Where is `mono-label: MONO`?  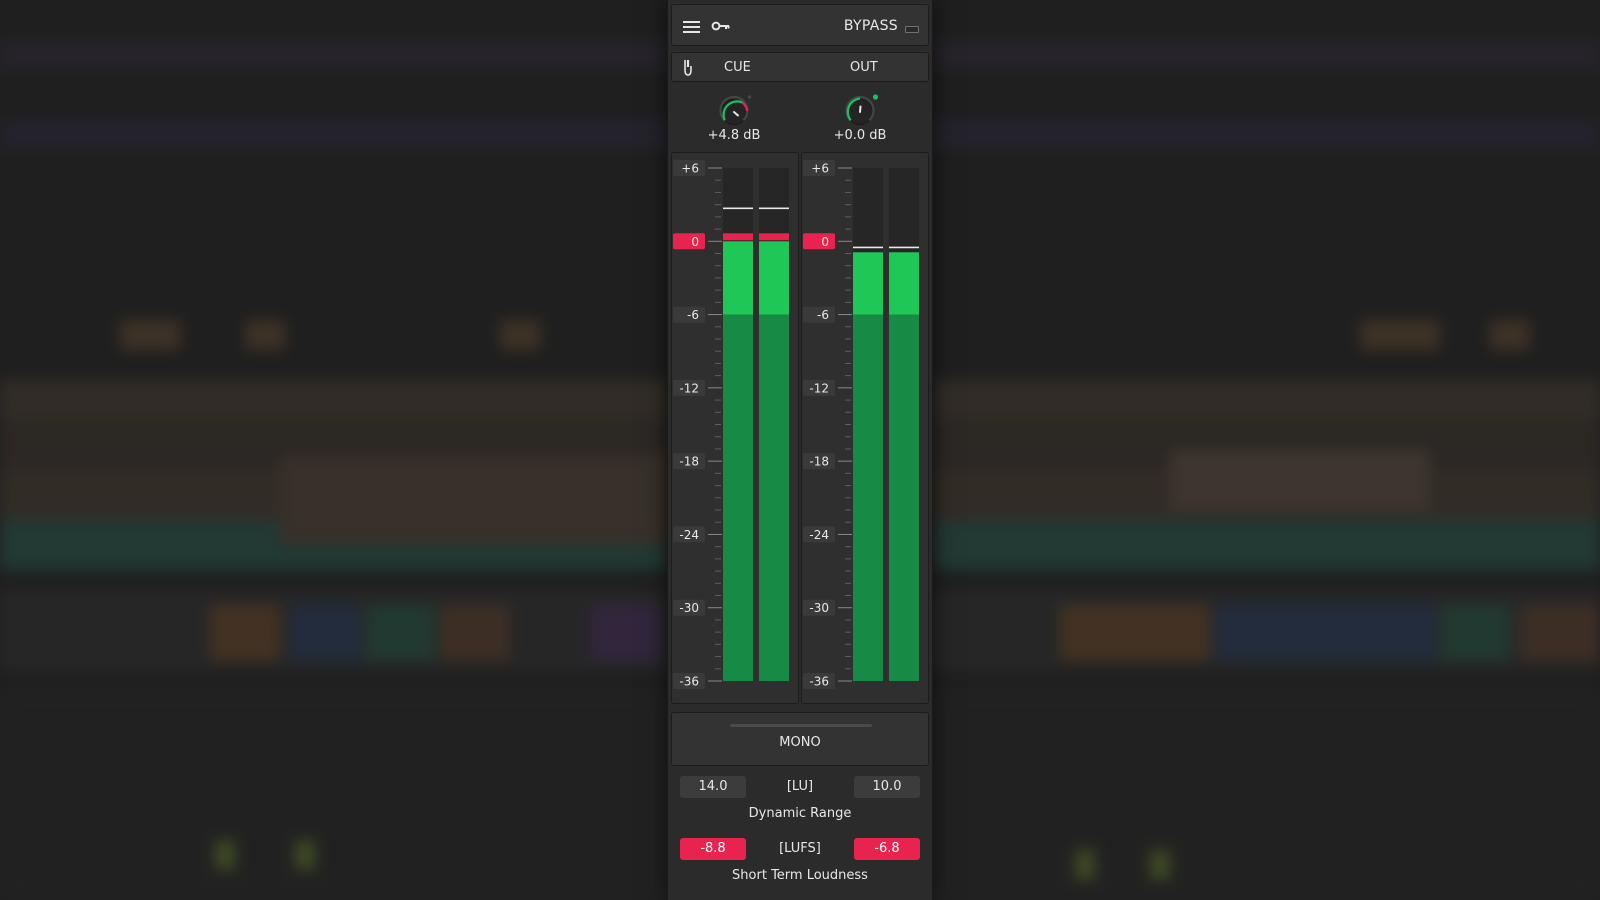
mono-label: MONO is located at coordinates (800, 742).